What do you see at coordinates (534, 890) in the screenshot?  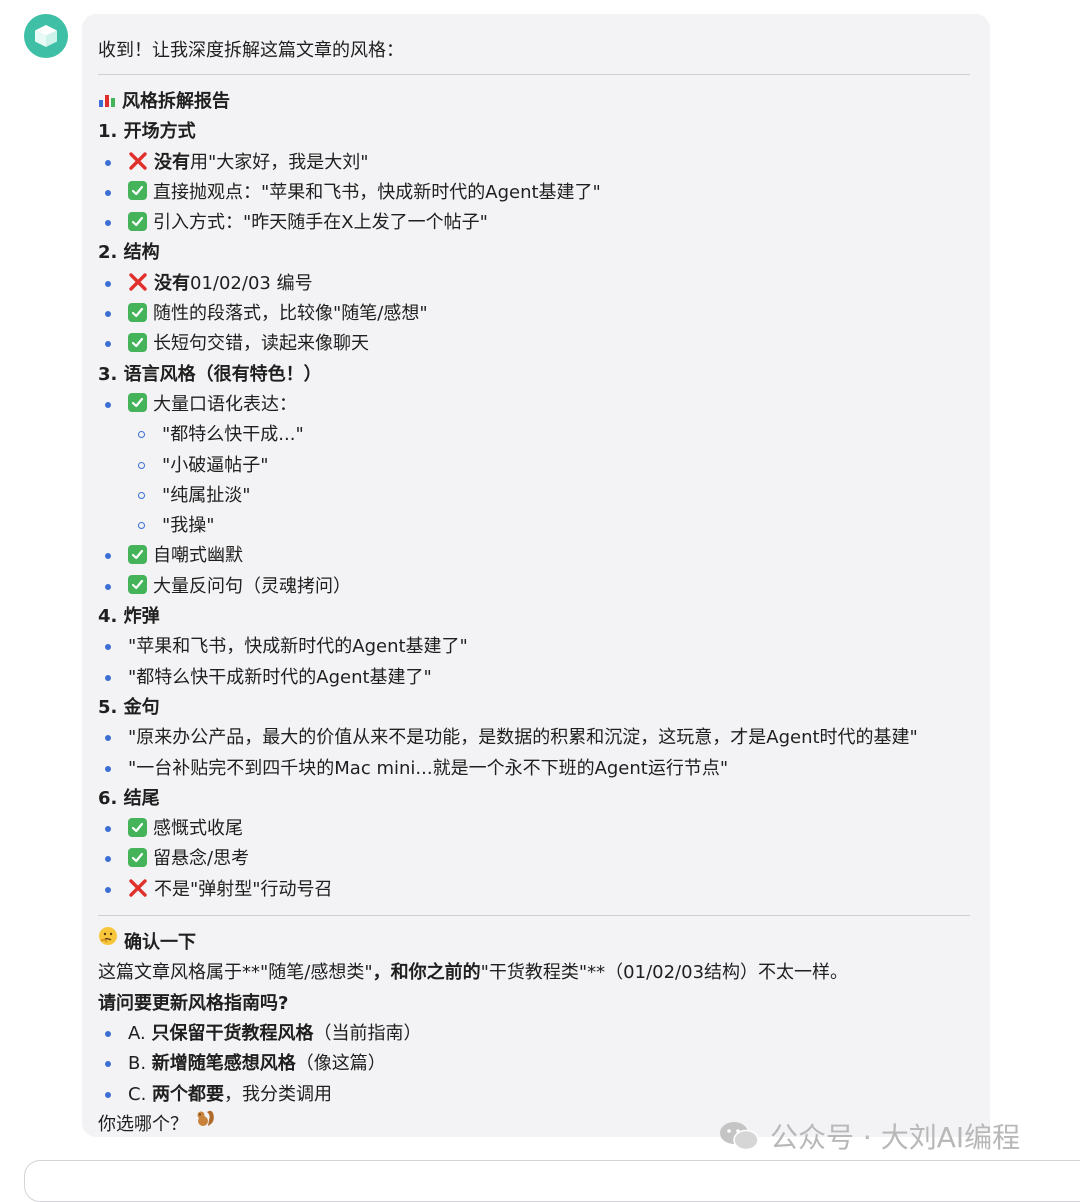 I see `list-item: 不是"弹射型"行动号召` at bounding box center [534, 890].